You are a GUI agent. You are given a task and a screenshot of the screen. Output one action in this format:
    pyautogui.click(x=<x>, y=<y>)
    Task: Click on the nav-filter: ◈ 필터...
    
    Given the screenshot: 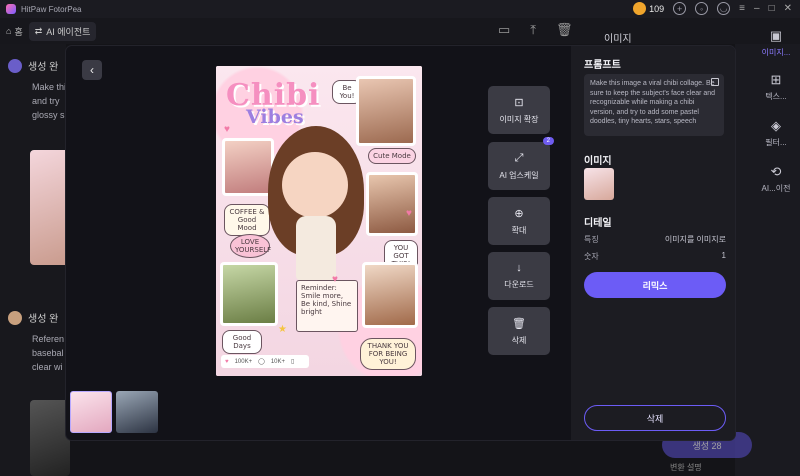 What is the action you would take?
    pyautogui.click(x=776, y=133)
    